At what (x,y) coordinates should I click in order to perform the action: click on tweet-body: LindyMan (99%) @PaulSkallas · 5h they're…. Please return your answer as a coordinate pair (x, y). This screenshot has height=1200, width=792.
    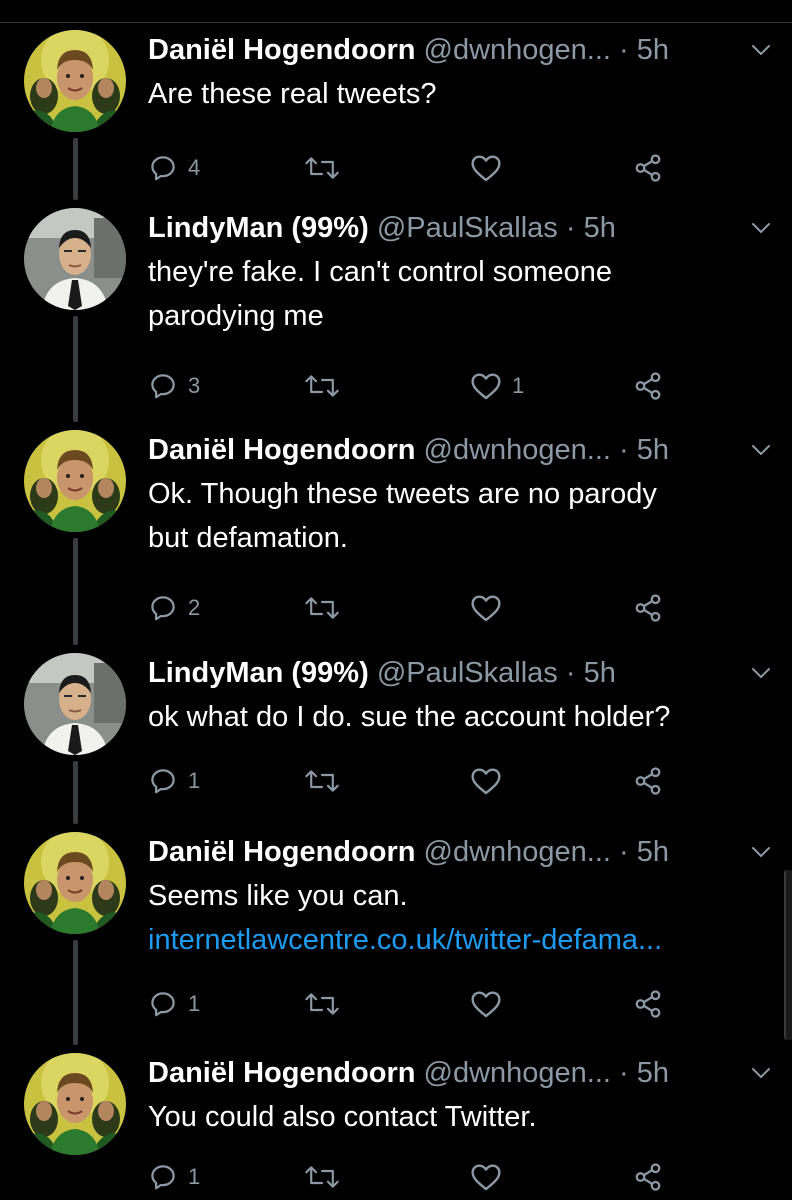
    Looking at the image, I should click on (459, 304).